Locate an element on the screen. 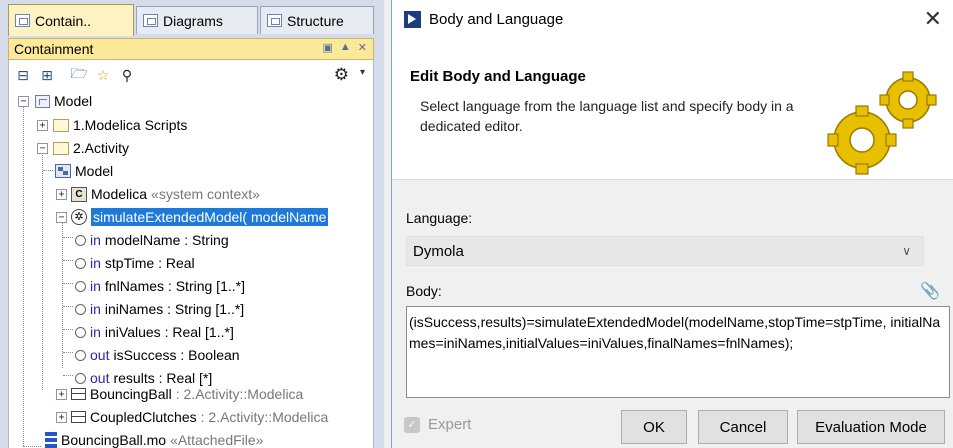  block-icon: C is located at coordinates (79, 194).